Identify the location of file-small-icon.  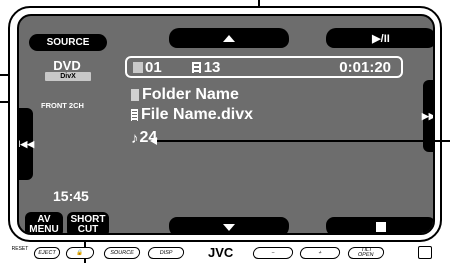
(134, 115).